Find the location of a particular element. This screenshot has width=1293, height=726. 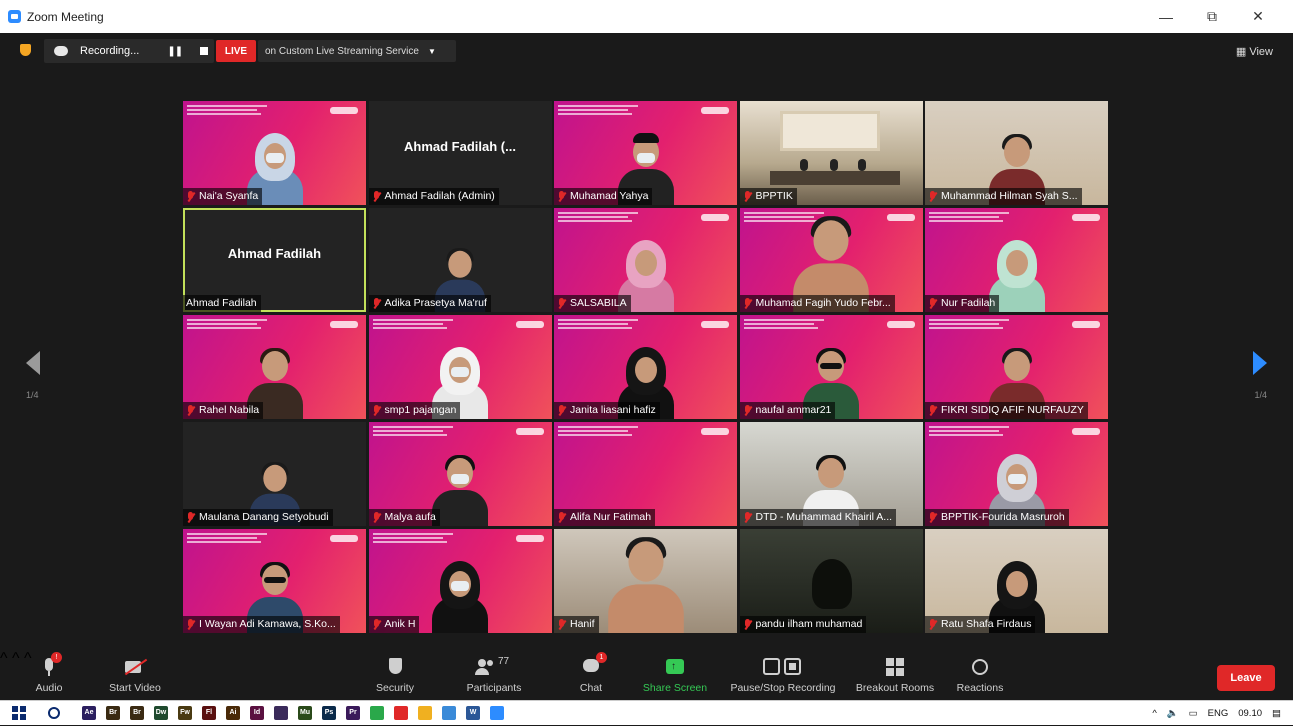

minimize-button: — is located at coordinates (1166, 17).